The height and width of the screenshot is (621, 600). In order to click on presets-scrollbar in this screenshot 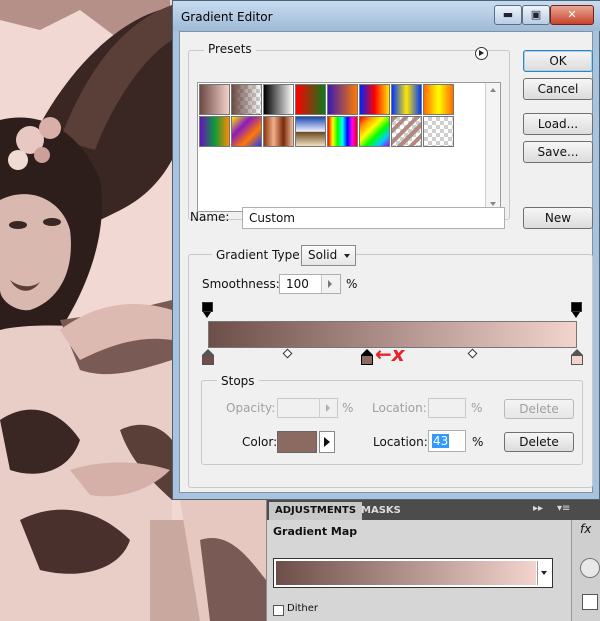, I will do `click(492, 147)`.